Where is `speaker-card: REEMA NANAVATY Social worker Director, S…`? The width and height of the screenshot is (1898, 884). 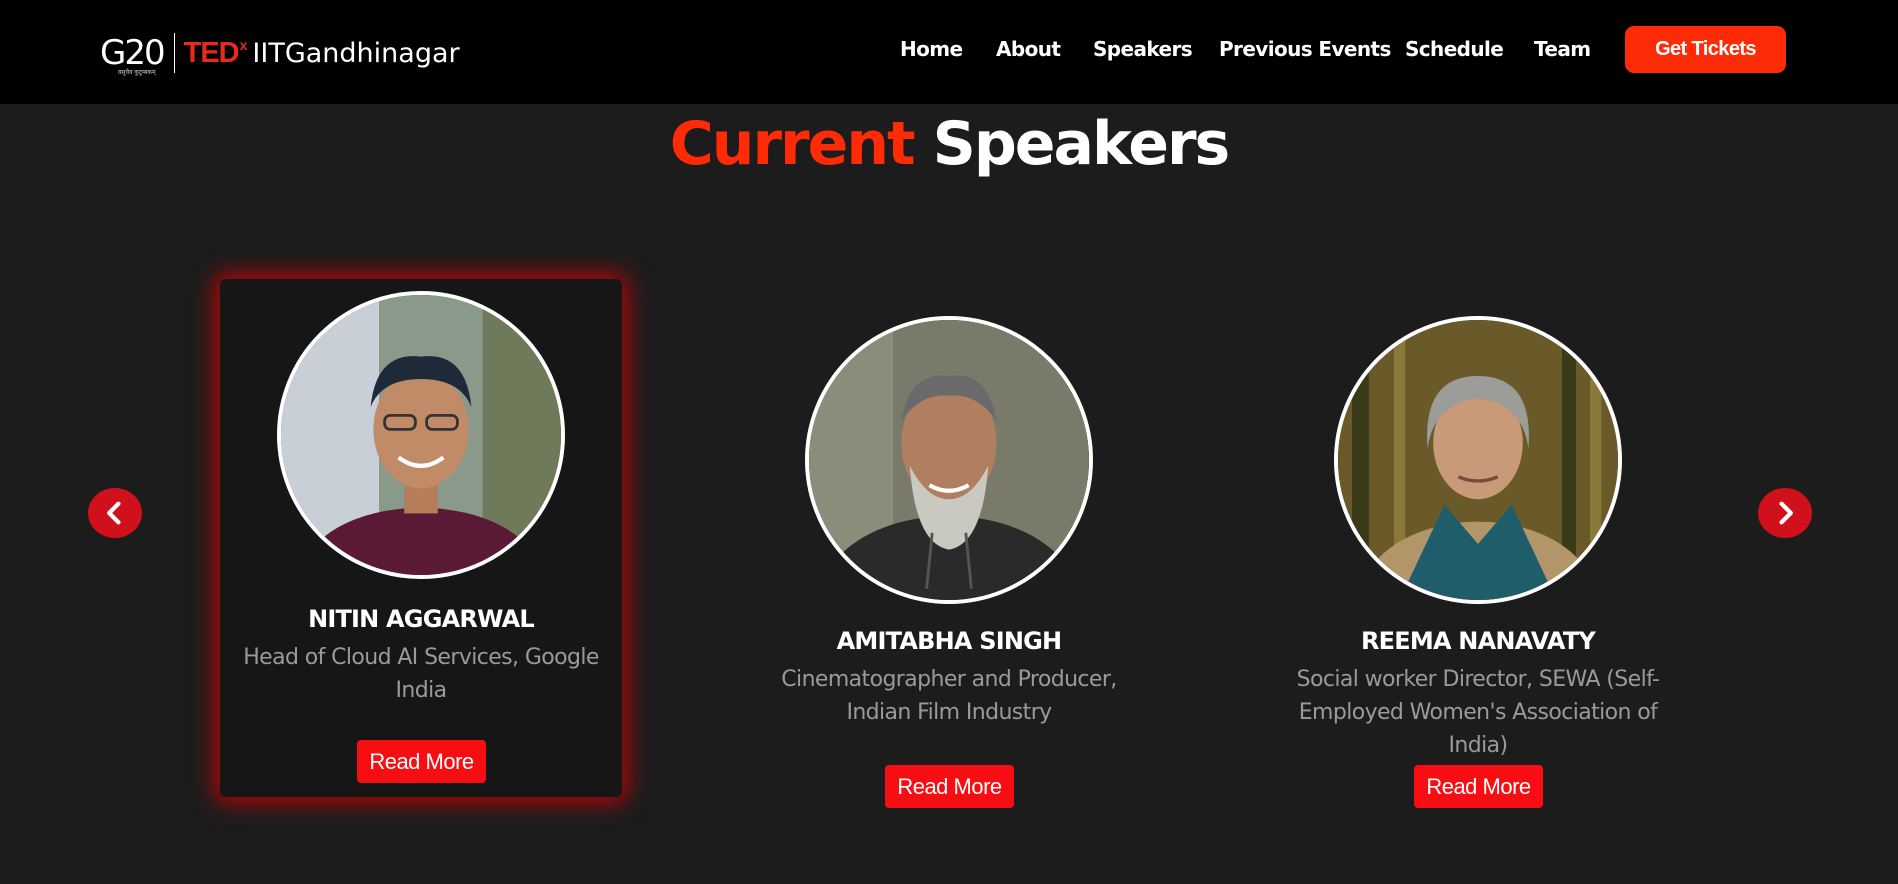
speaker-card: REEMA NANAVATY Social worker Director, S… is located at coordinates (1478, 560).